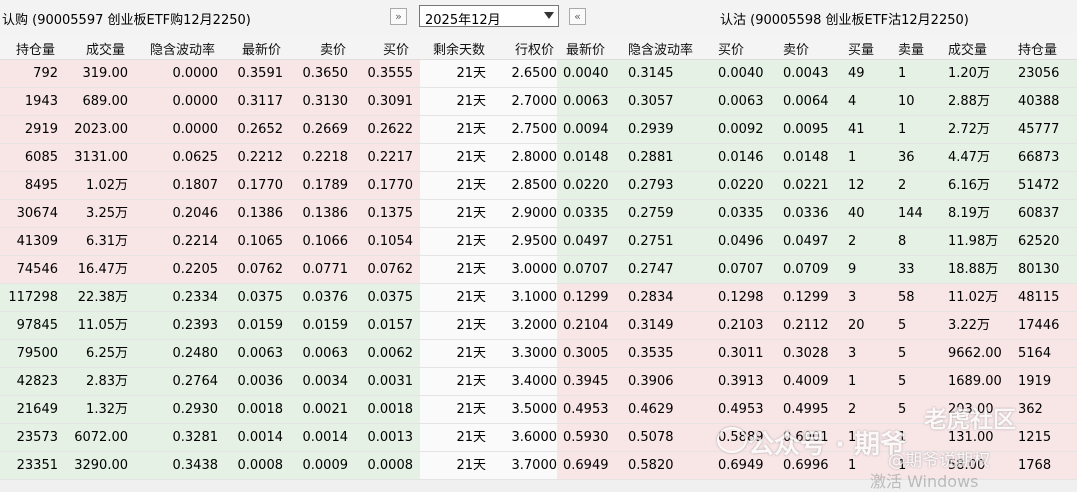 The height and width of the screenshot is (492, 1077). Describe the element at coordinates (796, 48) in the screenshot. I see `header-put-ask: 卖价` at that location.